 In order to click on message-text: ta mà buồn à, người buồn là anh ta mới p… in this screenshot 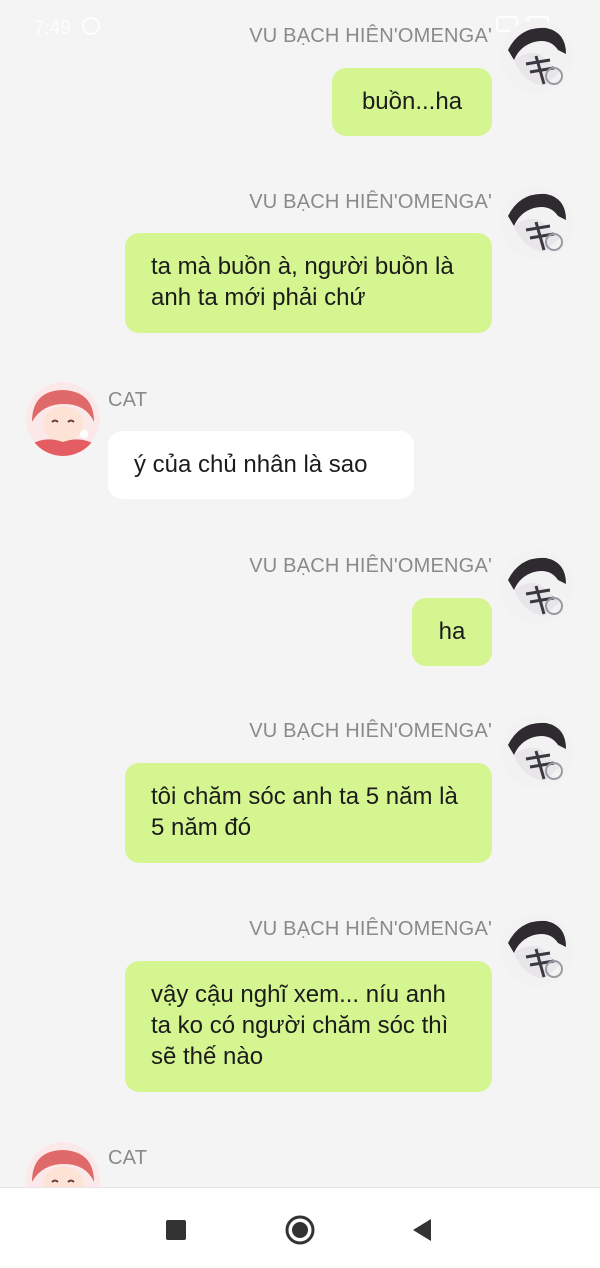, I will do `click(302, 282)`.